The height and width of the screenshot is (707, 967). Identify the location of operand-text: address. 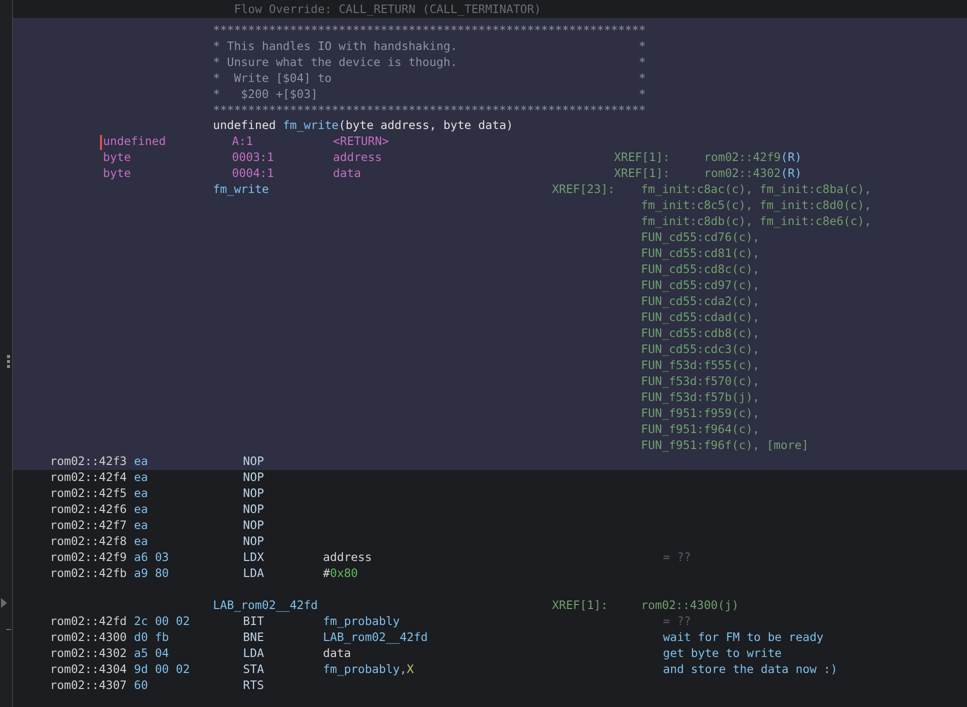
(347, 557).